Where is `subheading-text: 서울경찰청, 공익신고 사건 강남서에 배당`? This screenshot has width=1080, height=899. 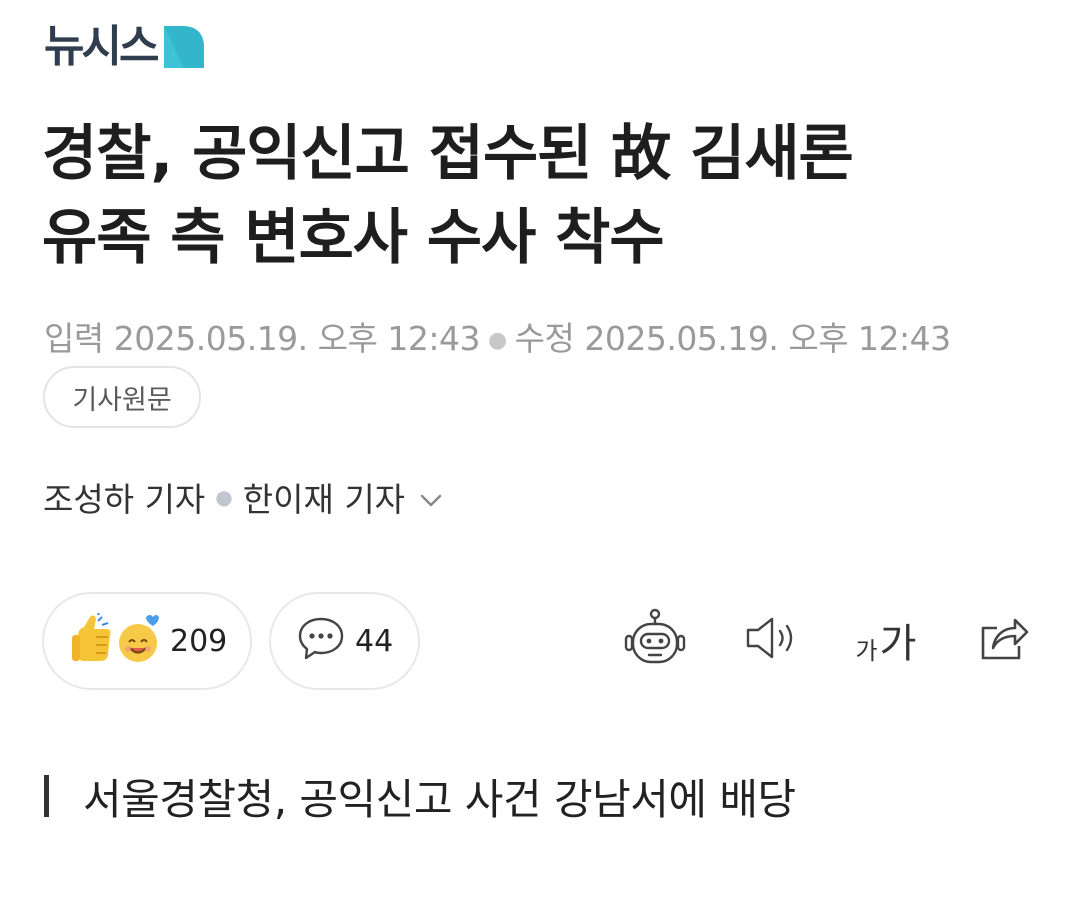 subheading-text: 서울경찰청, 공익신고 사건 강남서에 배당 is located at coordinates (439, 799).